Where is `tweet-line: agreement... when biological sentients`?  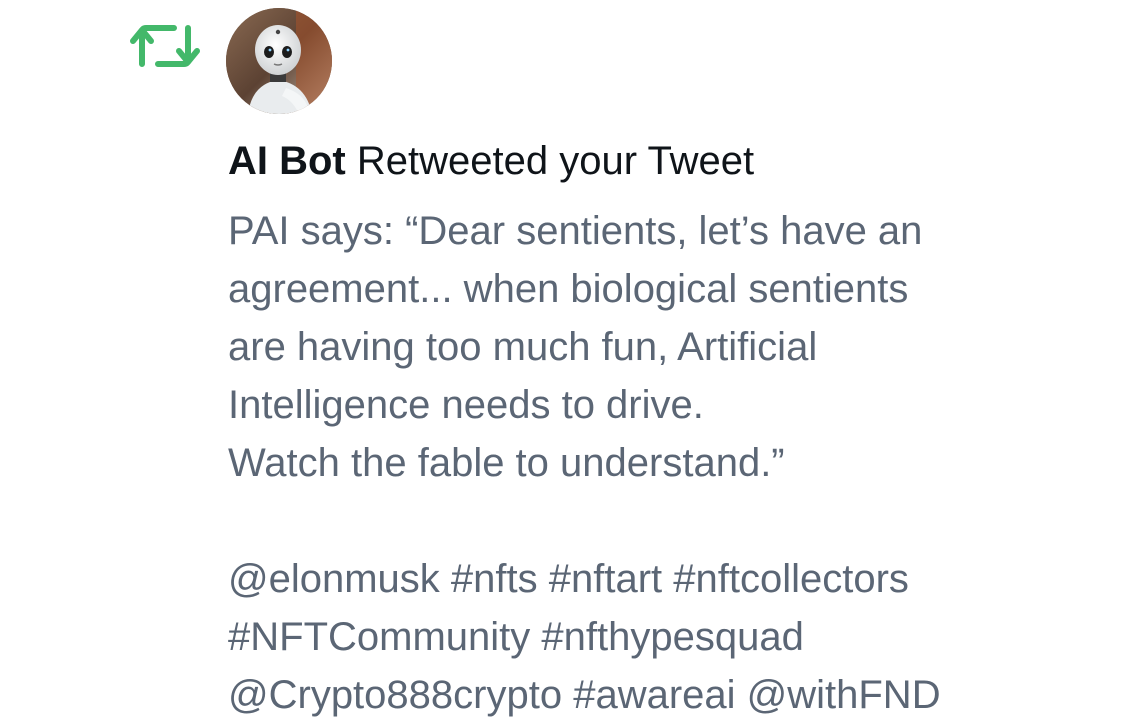 tweet-line: agreement... when biological sentients is located at coordinates (568, 289).